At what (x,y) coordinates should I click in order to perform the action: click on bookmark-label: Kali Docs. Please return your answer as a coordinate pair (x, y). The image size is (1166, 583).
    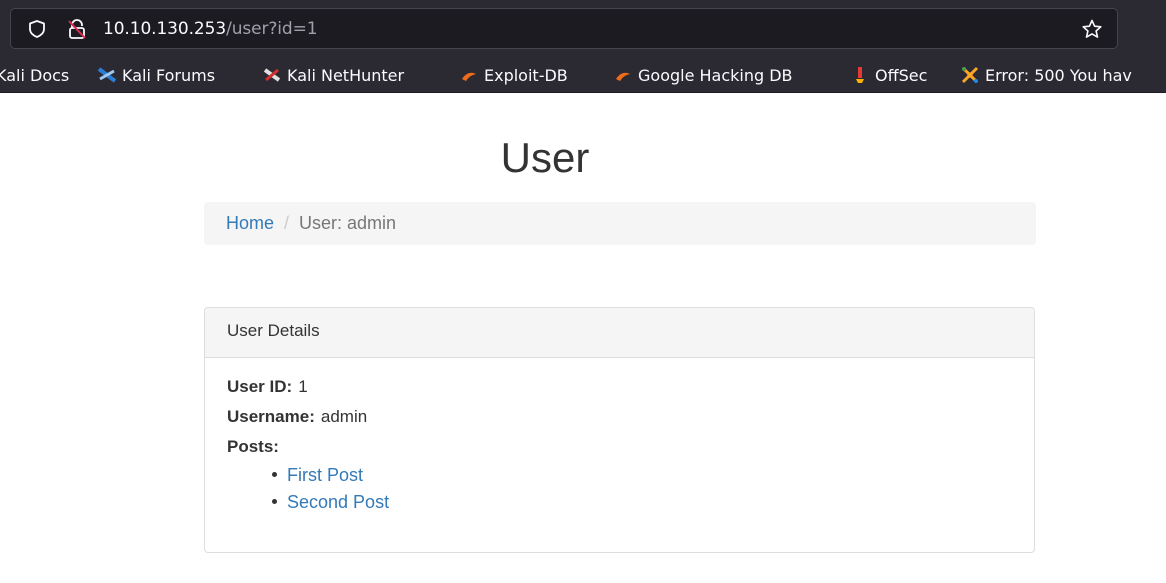
    Looking at the image, I should click on (35, 75).